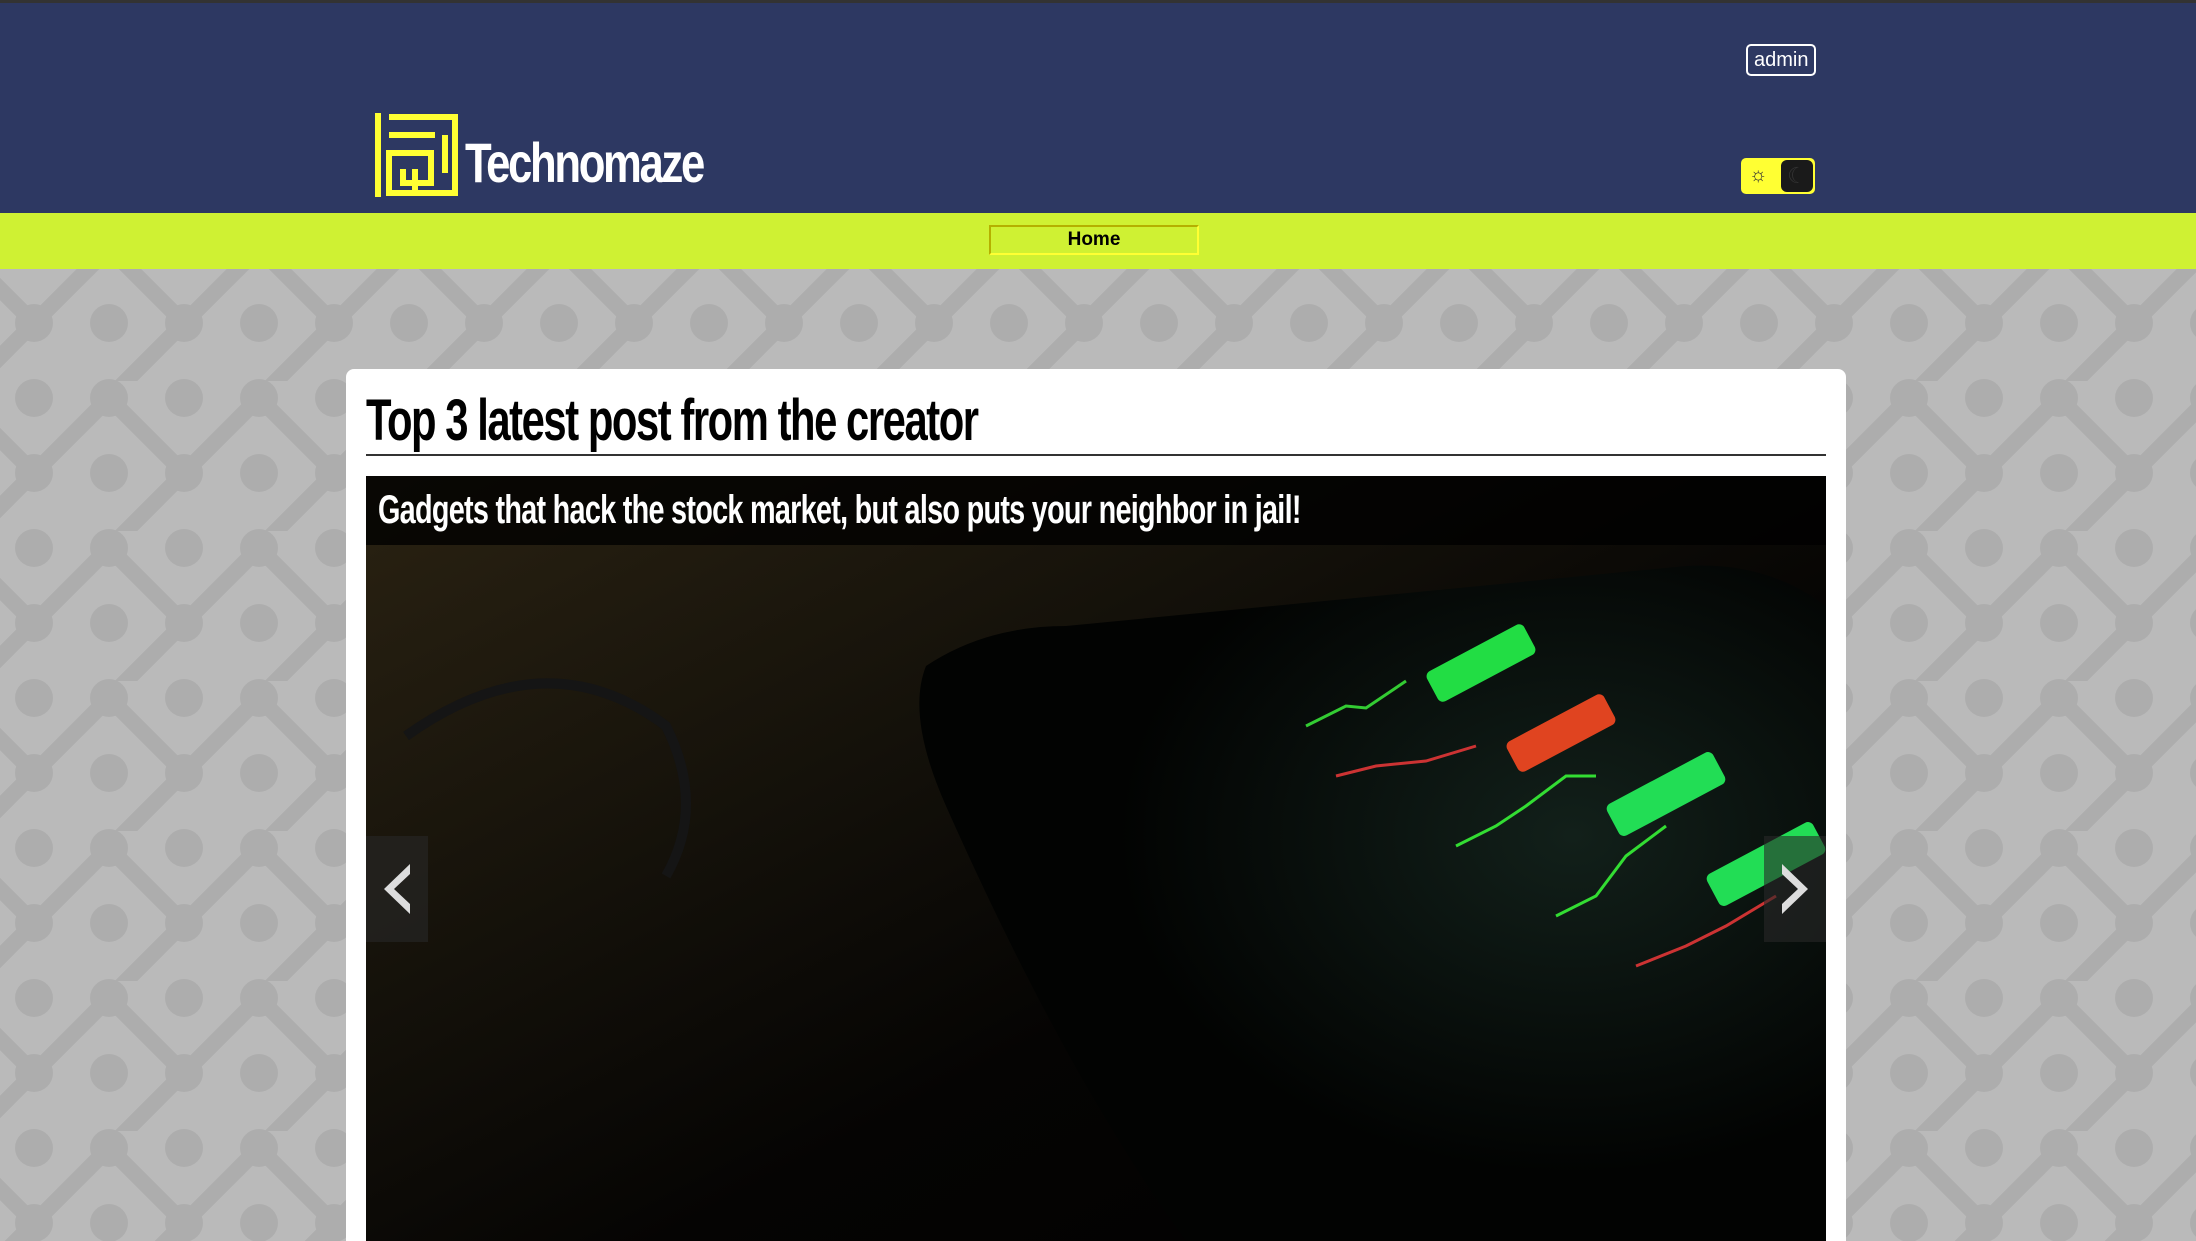 The image size is (2196, 1241). I want to click on carousel-prev-button, so click(397, 889).